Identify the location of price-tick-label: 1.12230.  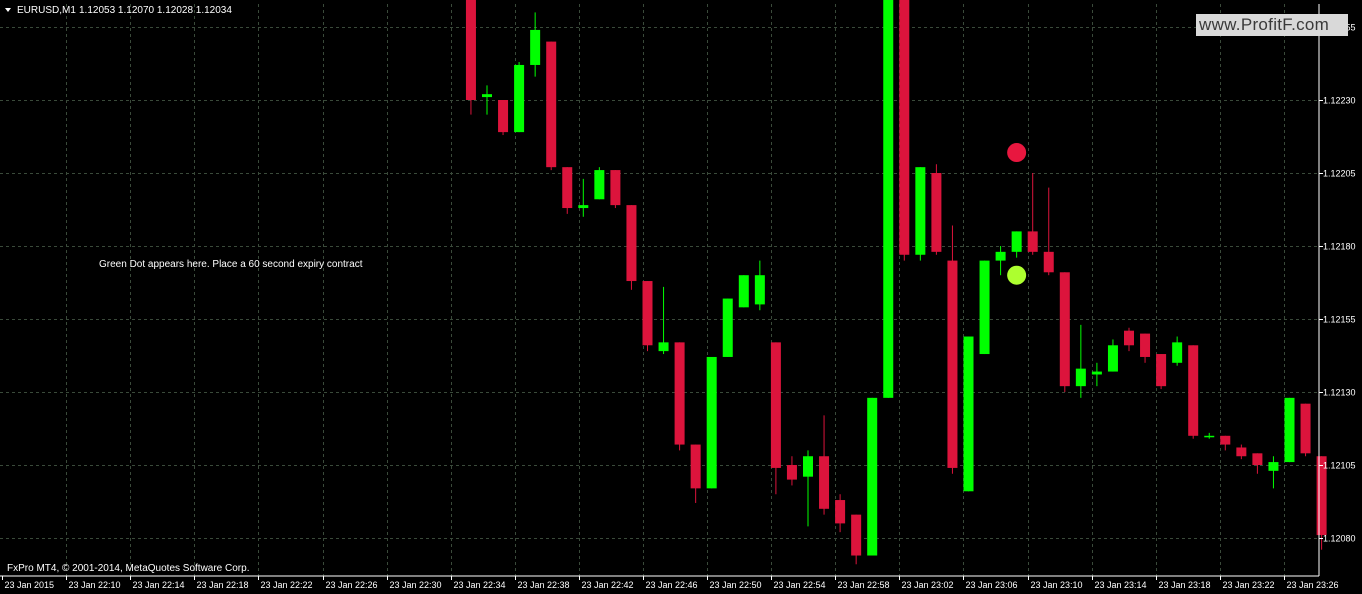
(1339, 101).